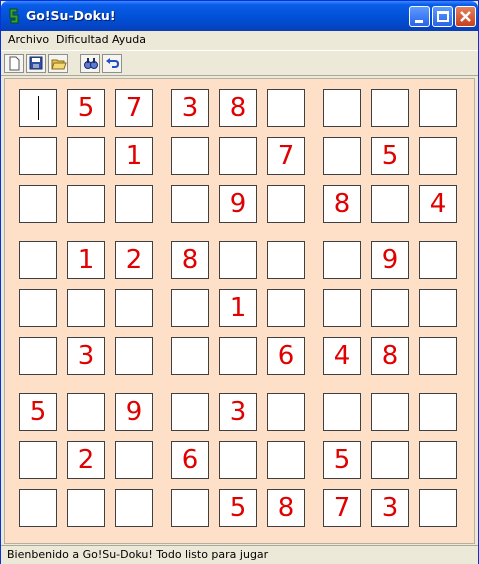  I want to click on sudoku-cell-r1-c6, so click(286, 108).